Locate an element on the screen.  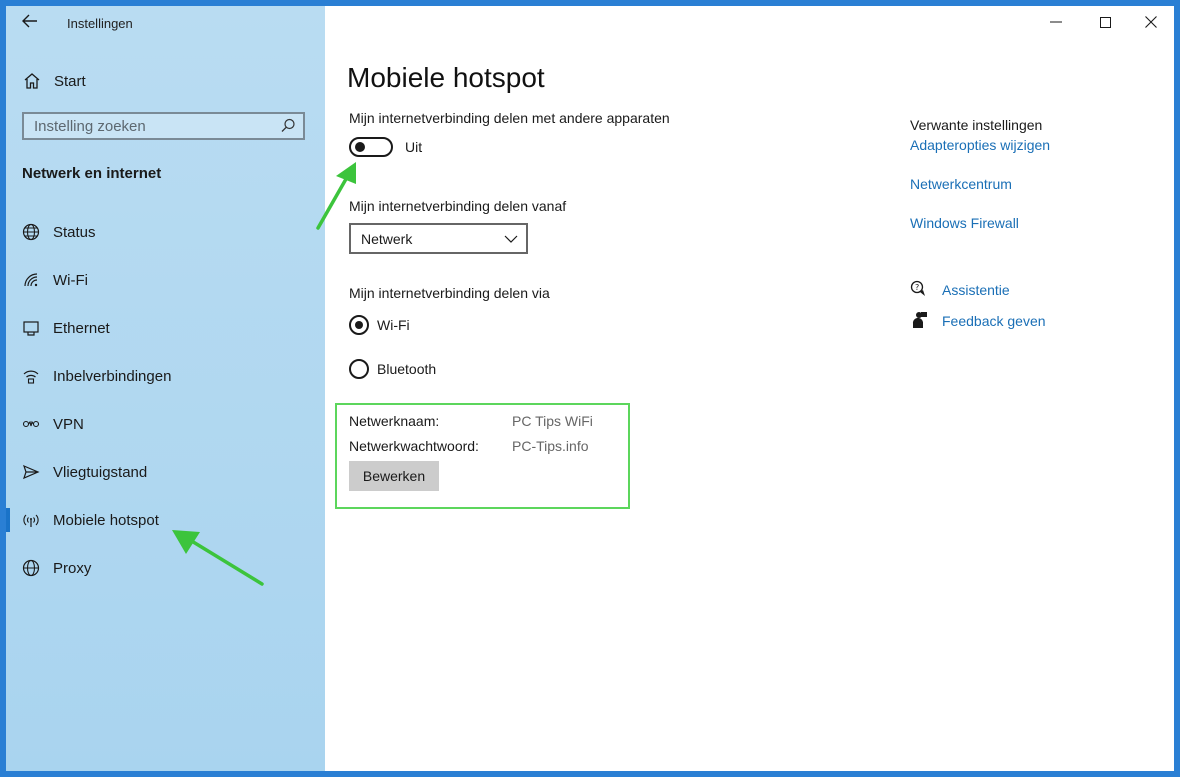
sidebar-item-airplane: Vliegtuigstand is located at coordinates (165, 472).